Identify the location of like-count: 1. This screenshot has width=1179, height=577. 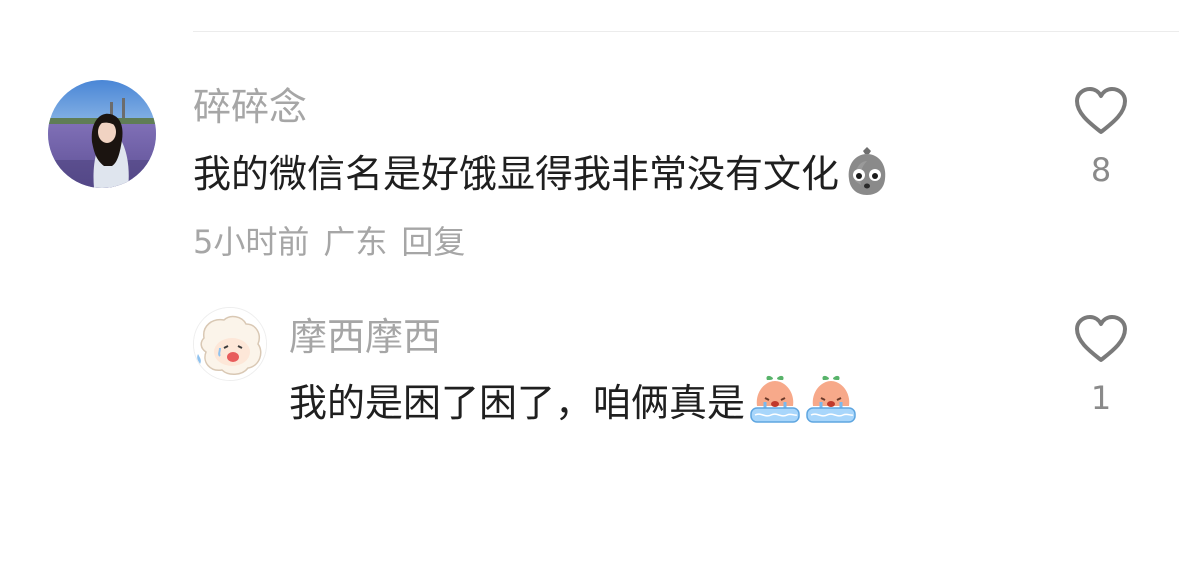
(1101, 398).